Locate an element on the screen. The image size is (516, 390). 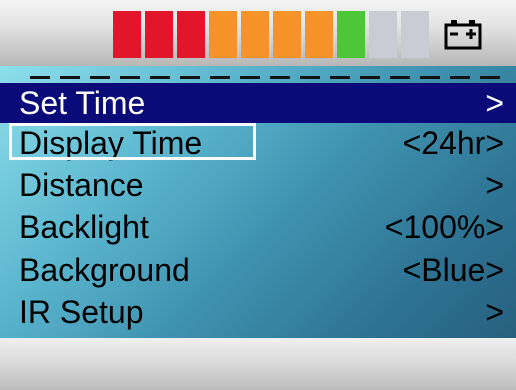
menu-item-set-time: Set Time > is located at coordinates (258, 103).